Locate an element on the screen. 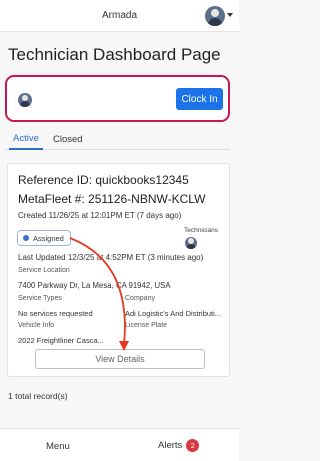 This screenshot has width=320, height=461. status-badge: Assigned is located at coordinates (44, 238).